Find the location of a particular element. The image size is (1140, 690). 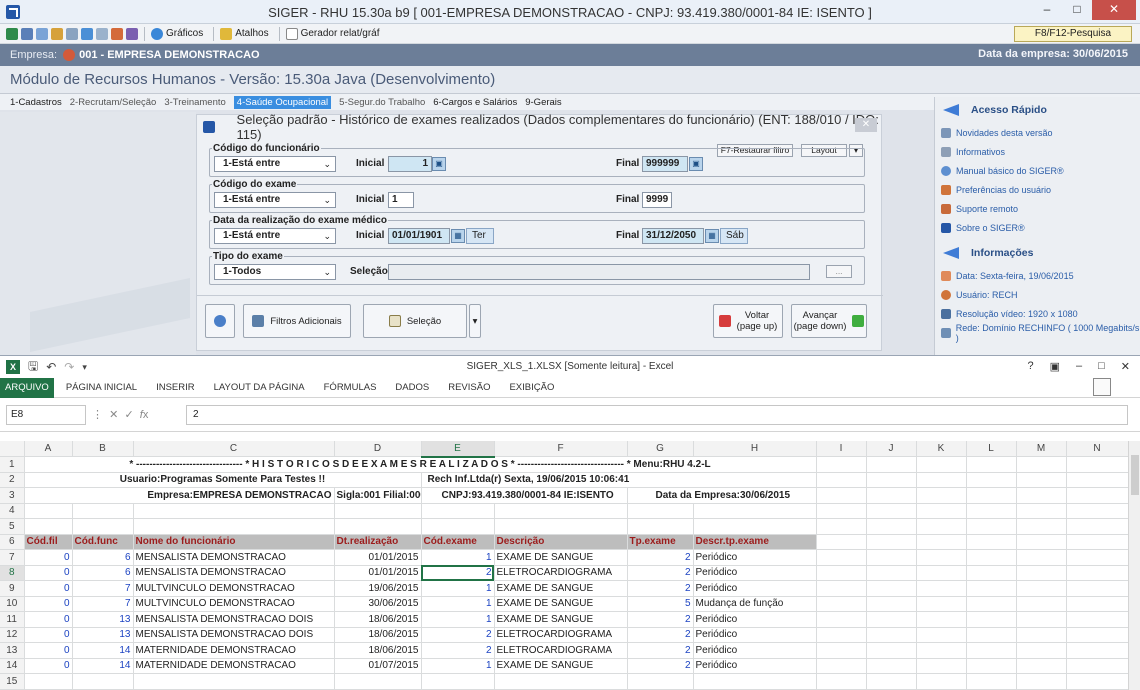

row-header: 3 is located at coordinates (12, 495).